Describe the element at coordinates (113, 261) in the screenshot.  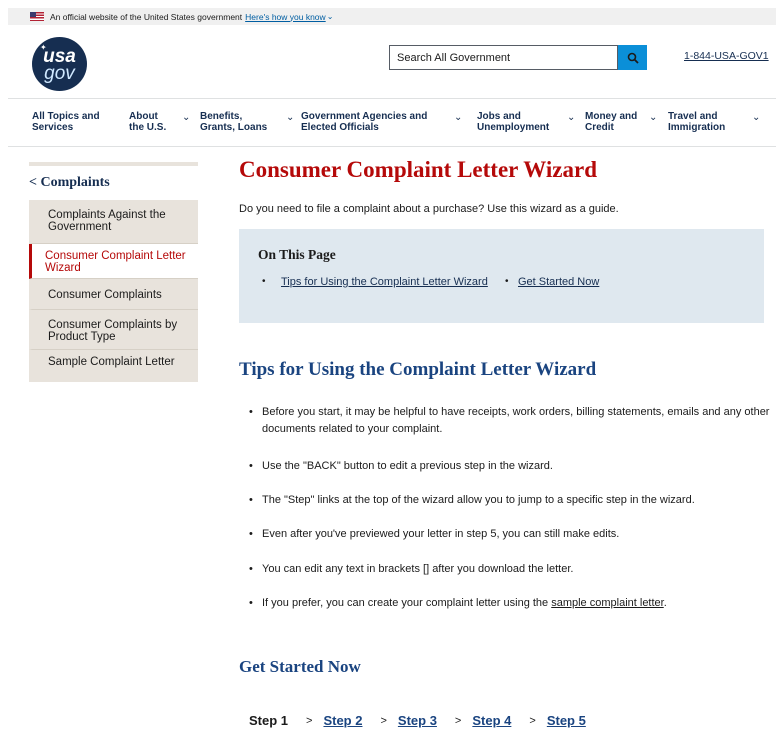
I see `sidebar-item-consumer-complaint-letter-wizard: Consumer Complaint Letter Wizard` at that location.